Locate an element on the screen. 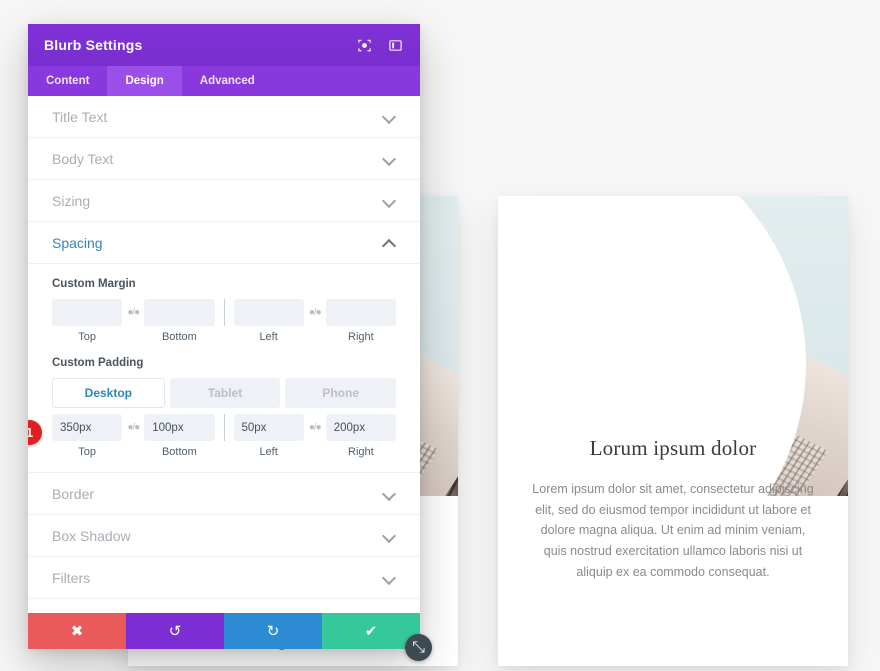 This screenshot has height=671, width=880. margin-top-input is located at coordinates (87, 312).